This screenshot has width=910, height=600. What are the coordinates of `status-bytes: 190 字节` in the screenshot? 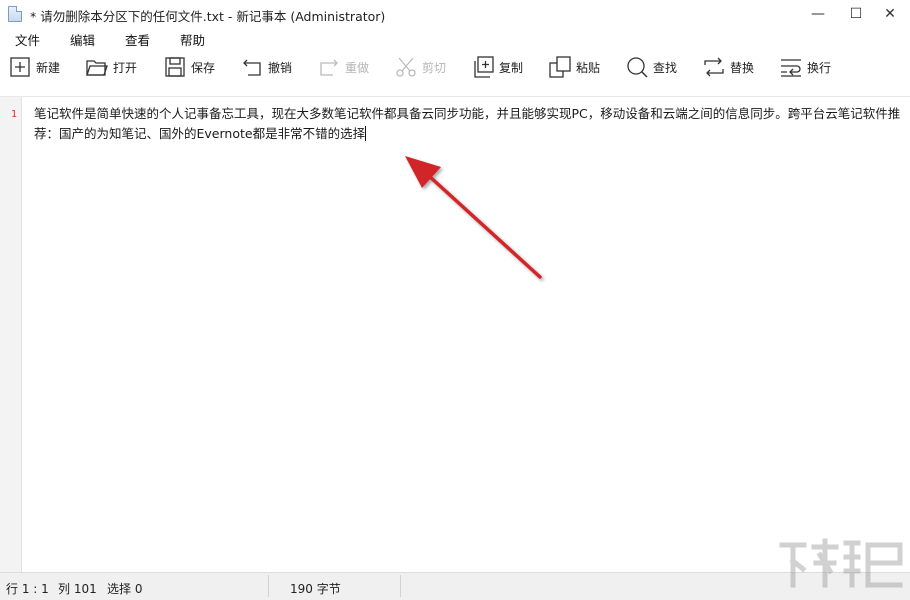 It's located at (315, 589).